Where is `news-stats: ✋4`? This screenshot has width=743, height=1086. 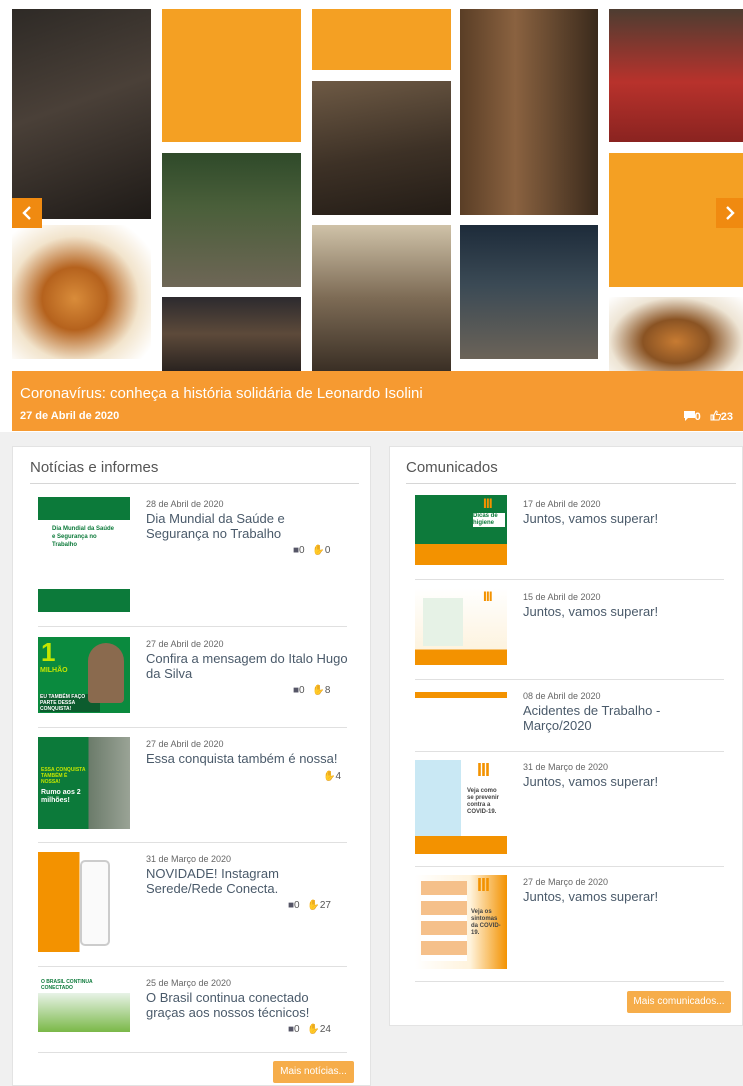
news-stats: ✋4 is located at coordinates (332, 776).